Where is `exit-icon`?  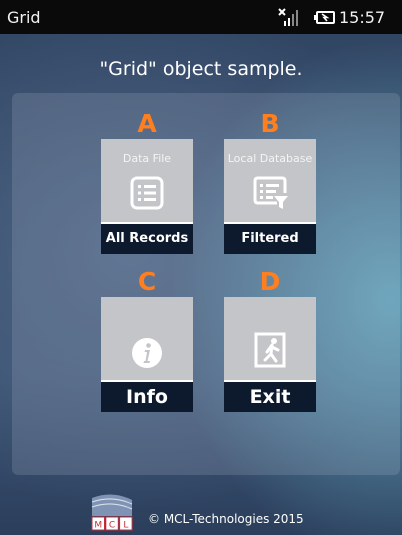 exit-icon is located at coordinates (270, 350).